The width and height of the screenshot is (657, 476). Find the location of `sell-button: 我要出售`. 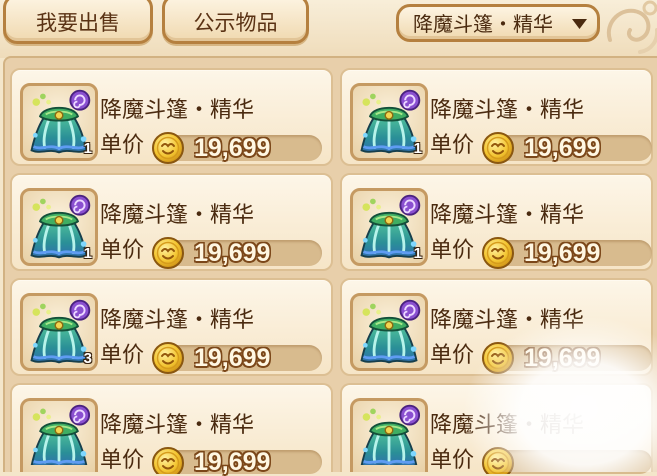

sell-button: 我要出售 is located at coordinates (78, 22).